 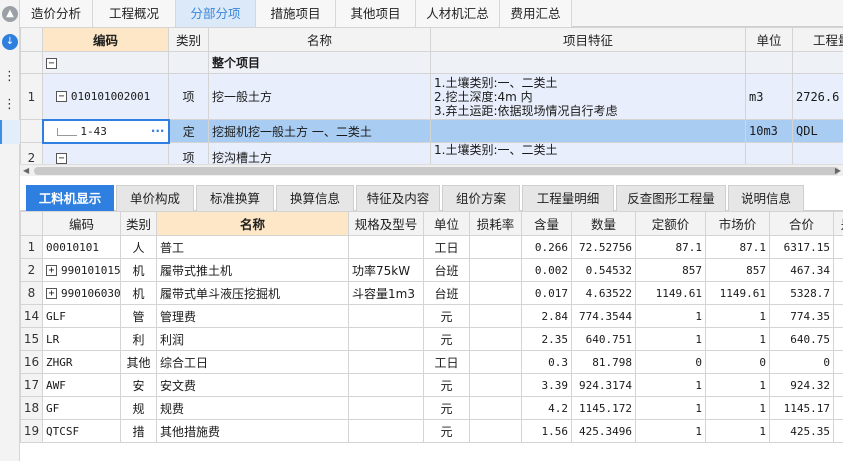 What do you see at coordinates (801, 431) in the screenshot?
I see `resource-total: 425.35` at bounding box center [801, 431].